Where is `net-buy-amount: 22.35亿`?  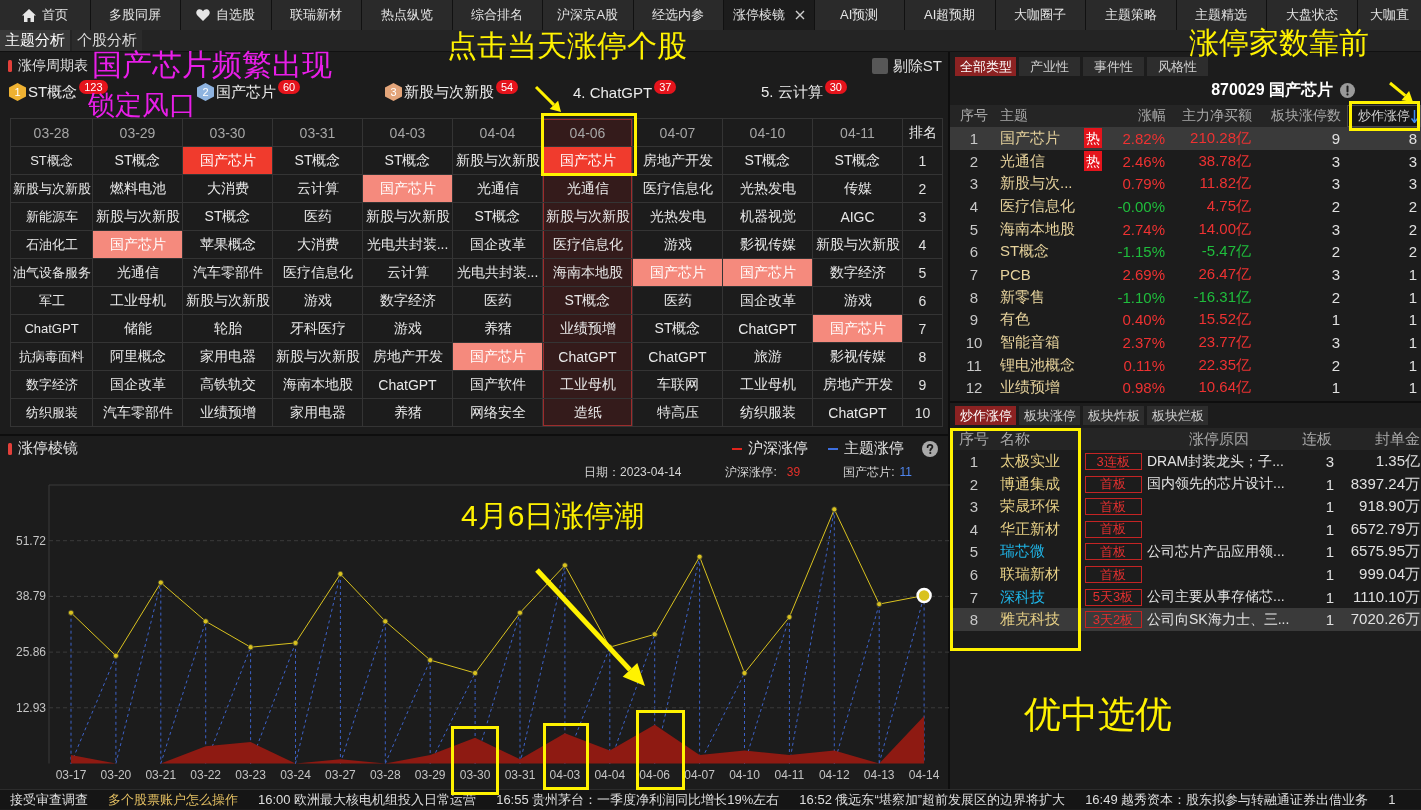 net-buy-amount: 22.35亿 is located at coordinates (1224, 365).